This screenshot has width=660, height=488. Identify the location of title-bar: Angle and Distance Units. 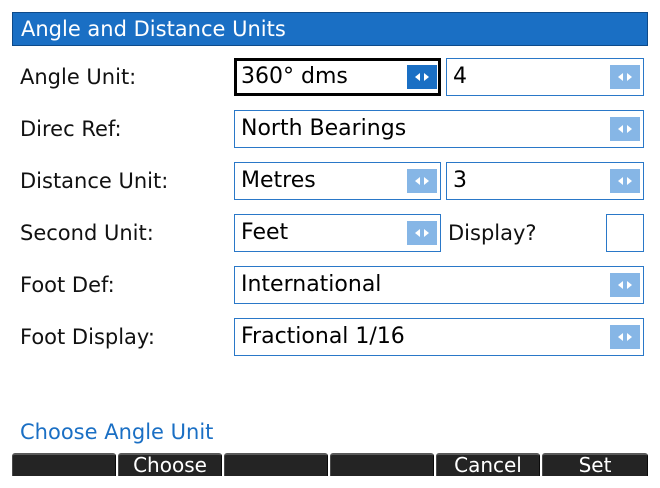
(330, 29).